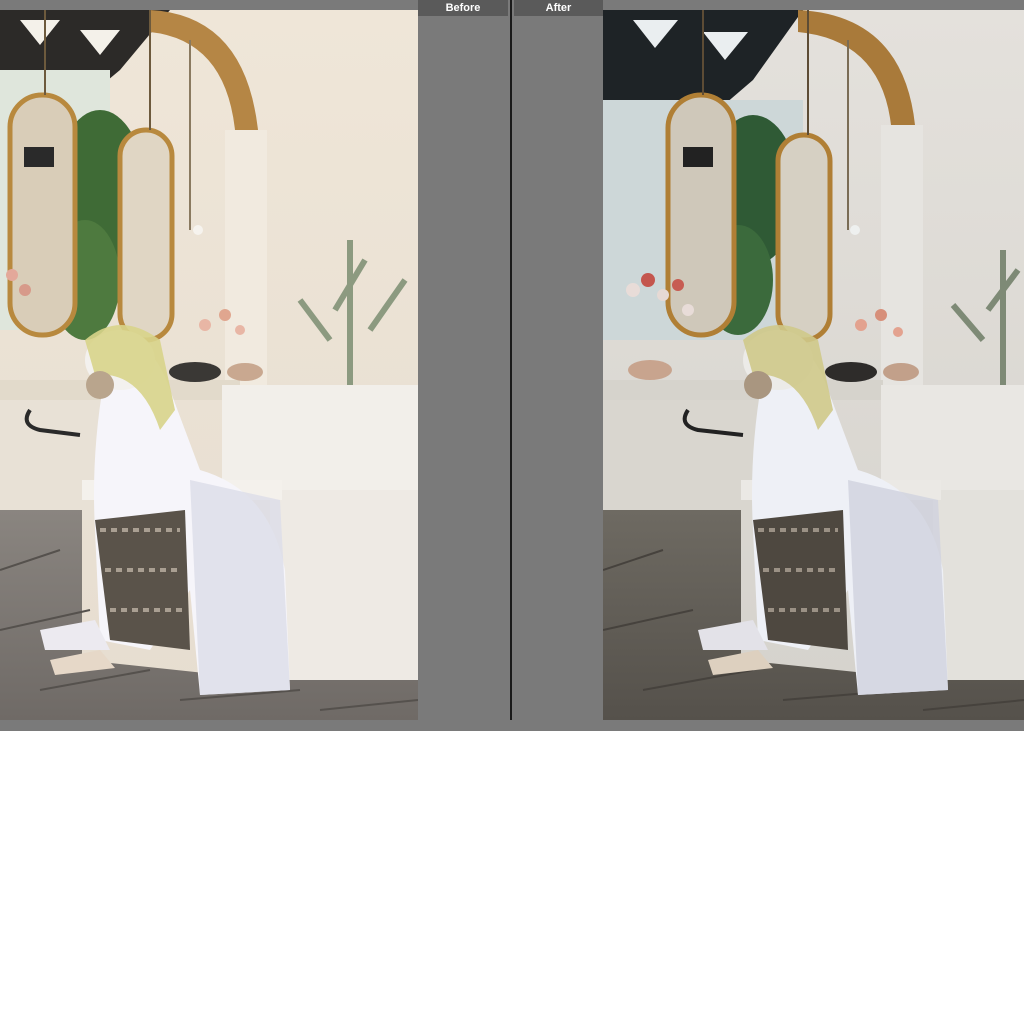 The height and width of the screenshot is (1024, 1024). I want to click on compare-divider, so click(511, 365).